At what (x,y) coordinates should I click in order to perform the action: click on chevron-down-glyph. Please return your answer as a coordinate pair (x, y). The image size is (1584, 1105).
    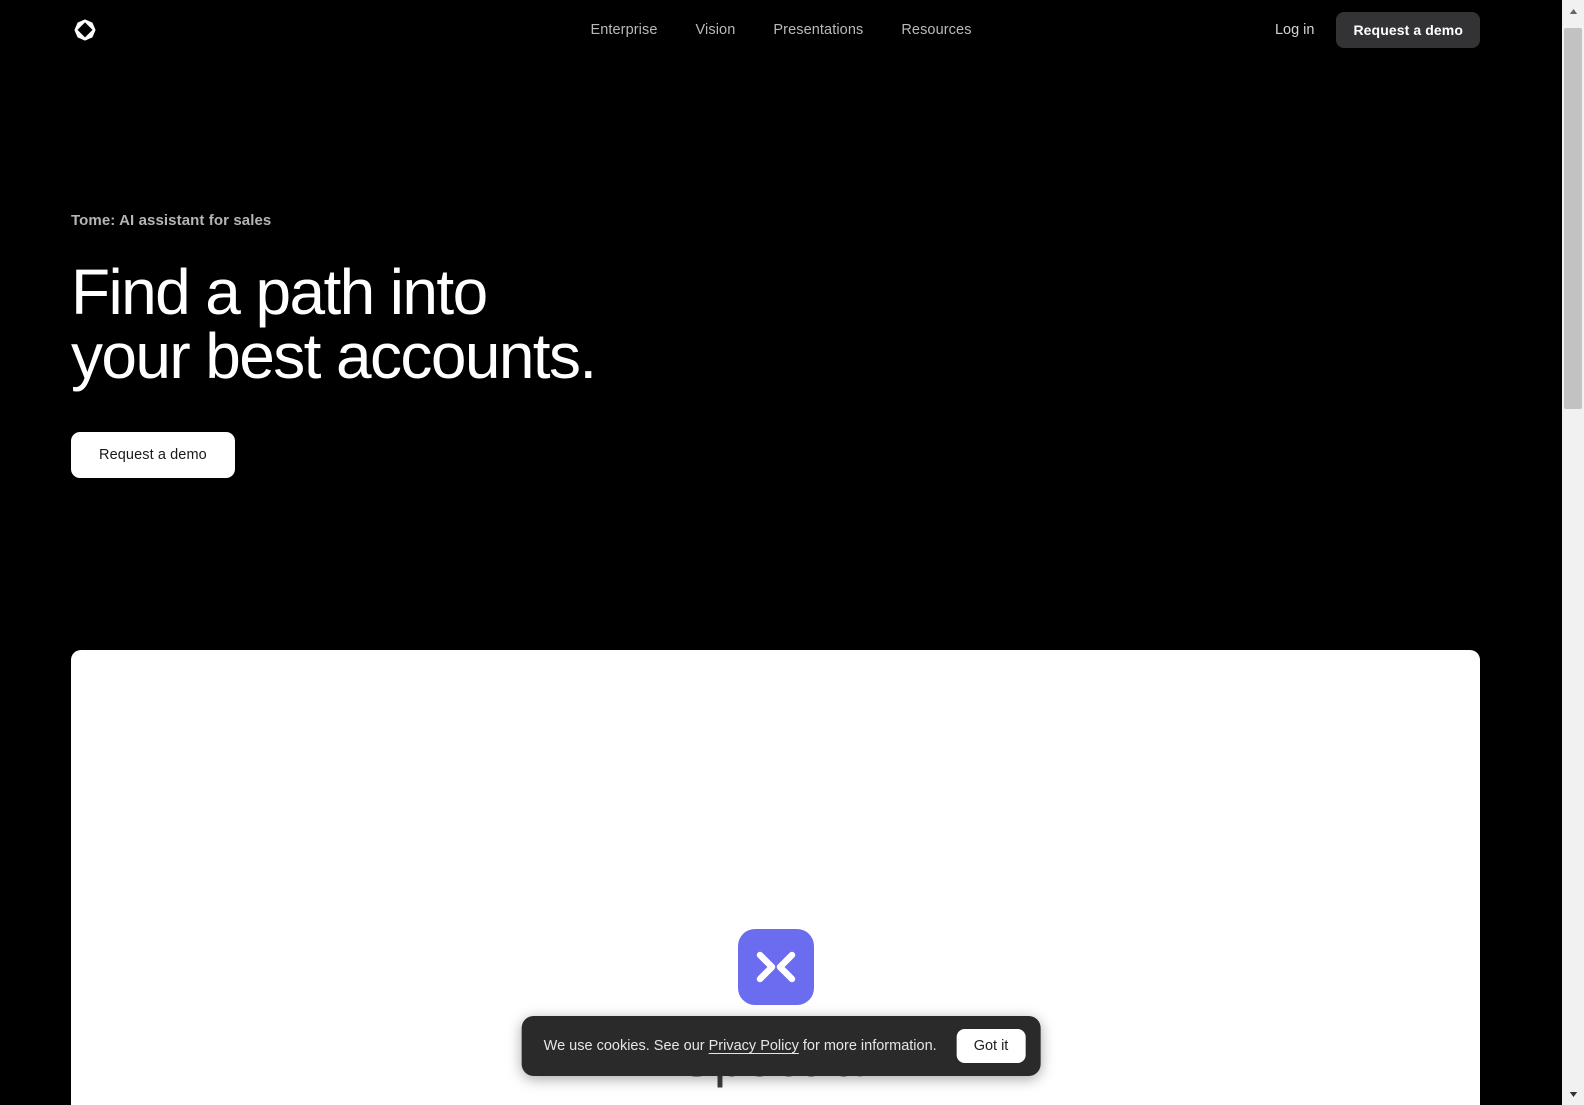
    Looking at the image, I should click on (1573, 1094).